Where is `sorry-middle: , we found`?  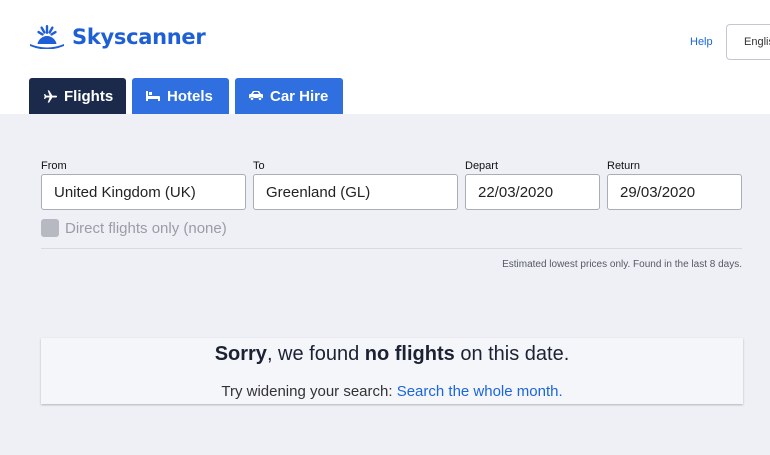
sorry-middle: , we found is located at coordinates (315, 354).